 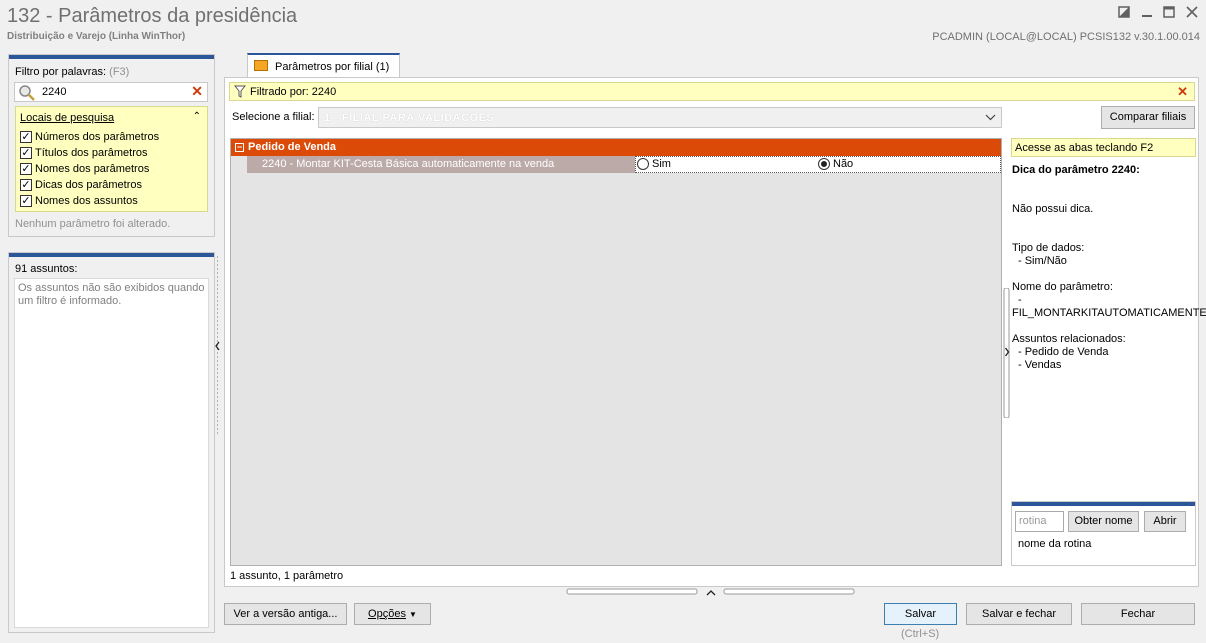 I want to click on radio-icon, so click(x=643, y=164).